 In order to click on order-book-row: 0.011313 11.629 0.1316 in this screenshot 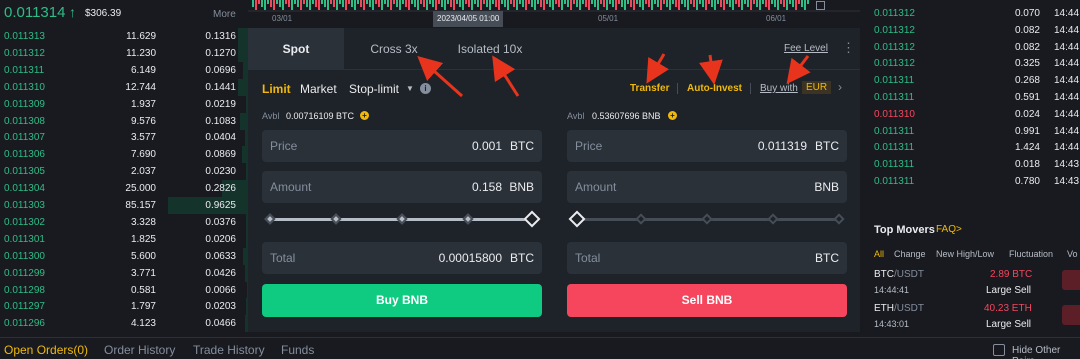, I will do `click(124, 36)`.